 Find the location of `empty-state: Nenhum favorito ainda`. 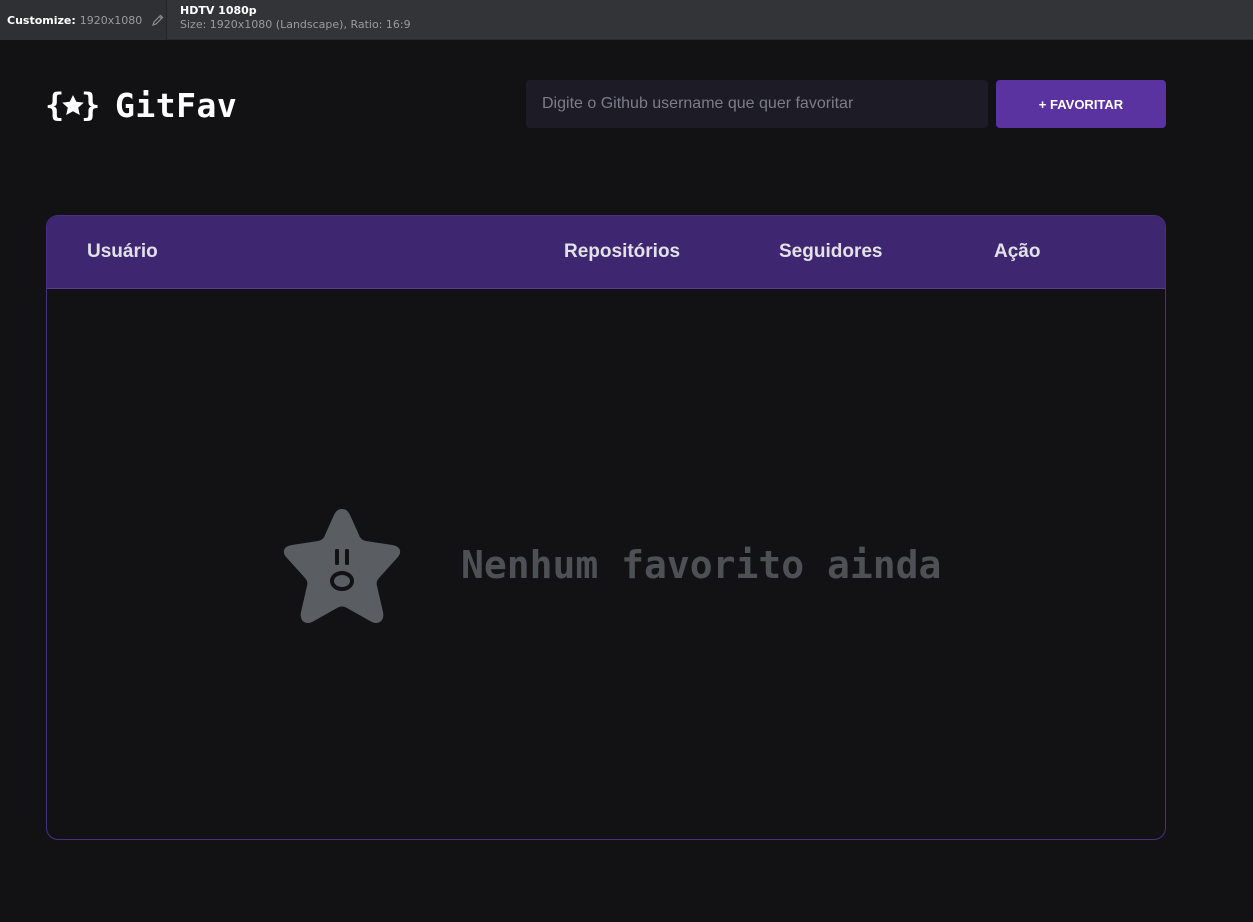

empty-state: Nenhum favorito ainda is located at coordinates (610, 565).